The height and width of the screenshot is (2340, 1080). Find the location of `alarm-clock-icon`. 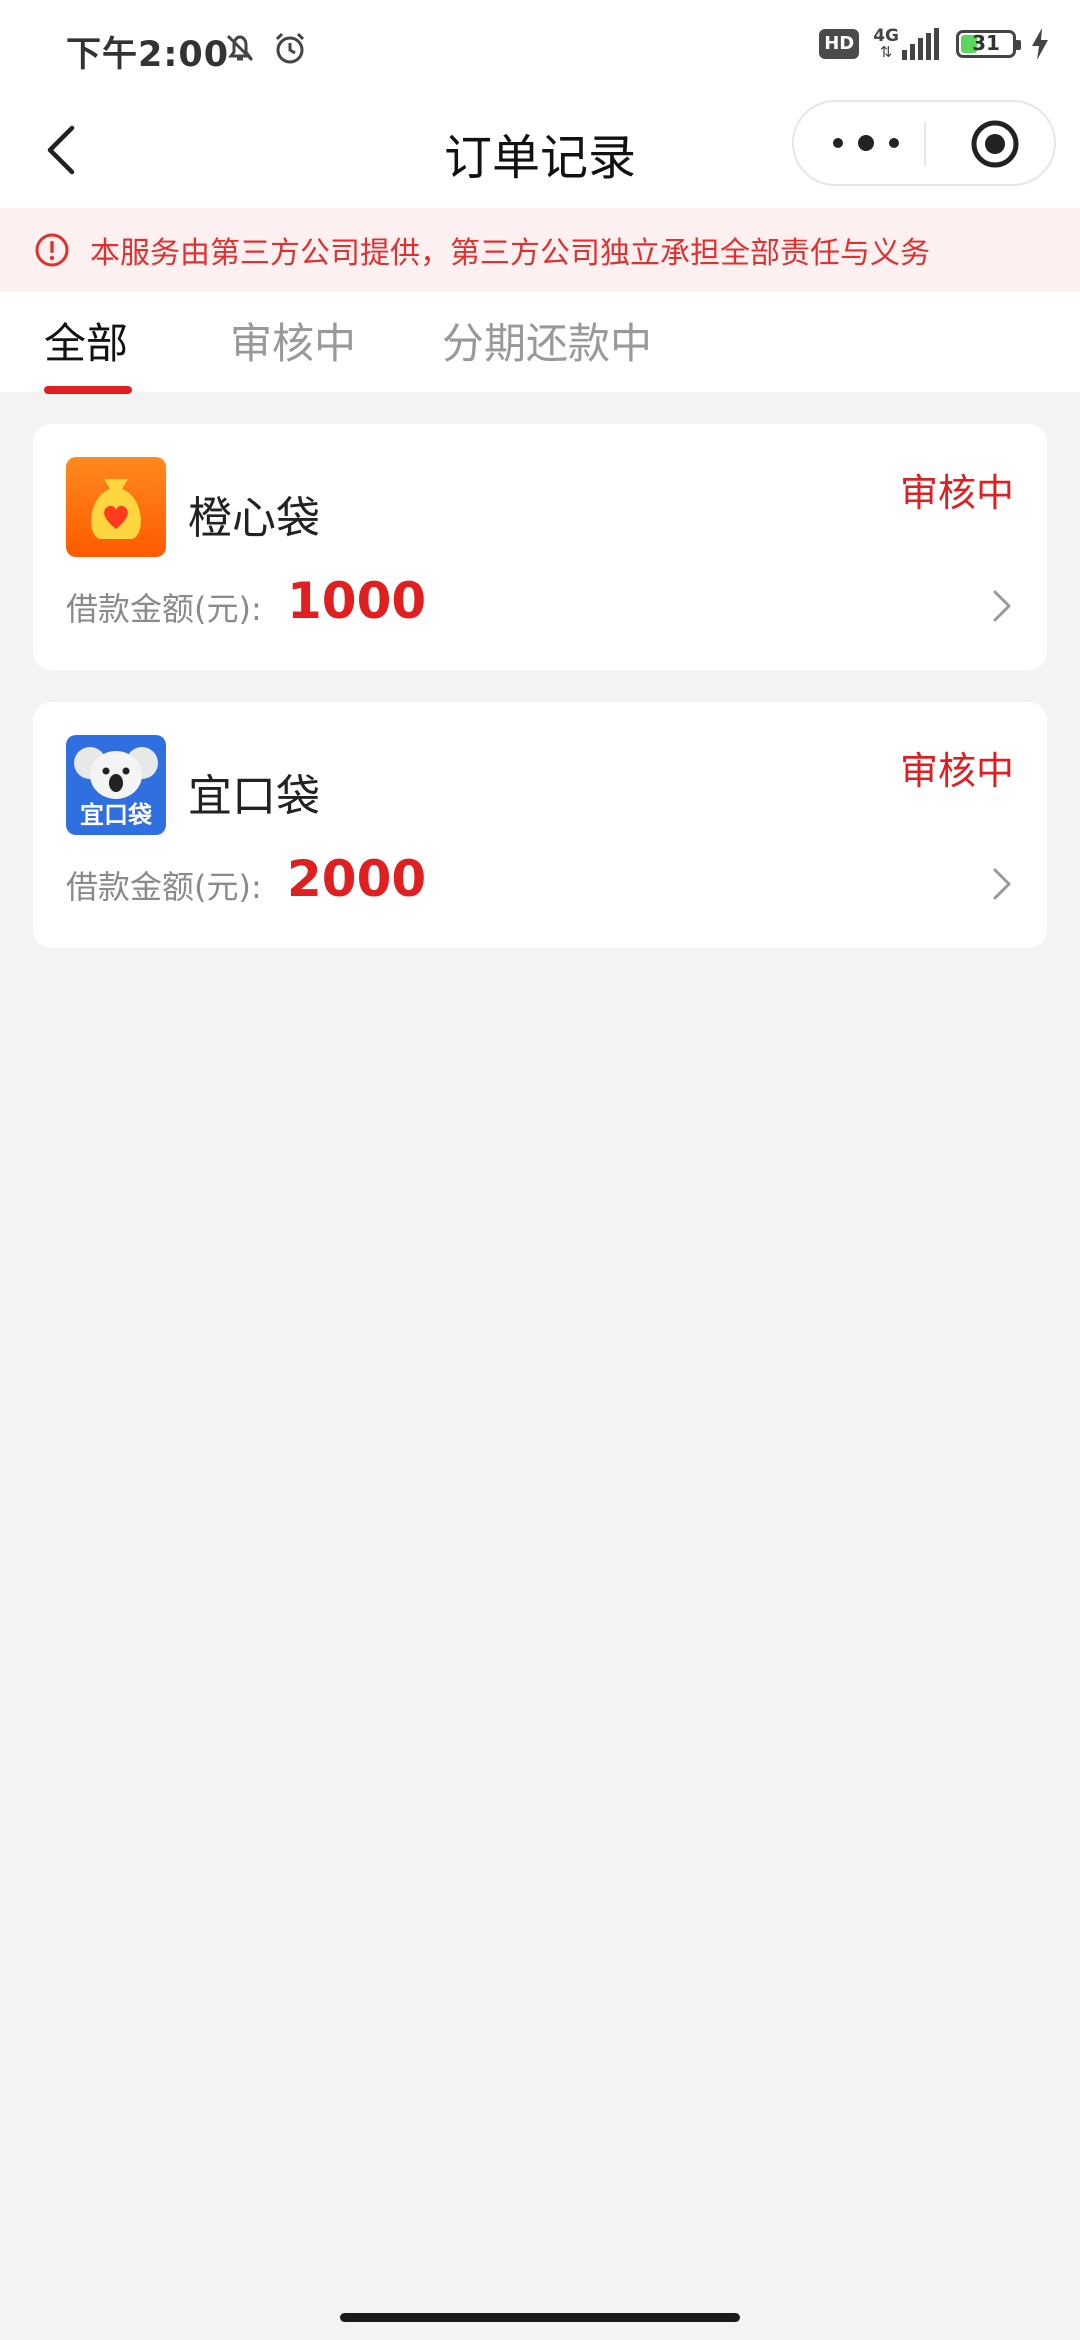

alarm-clock-icon is located at coordinates (290, 50).